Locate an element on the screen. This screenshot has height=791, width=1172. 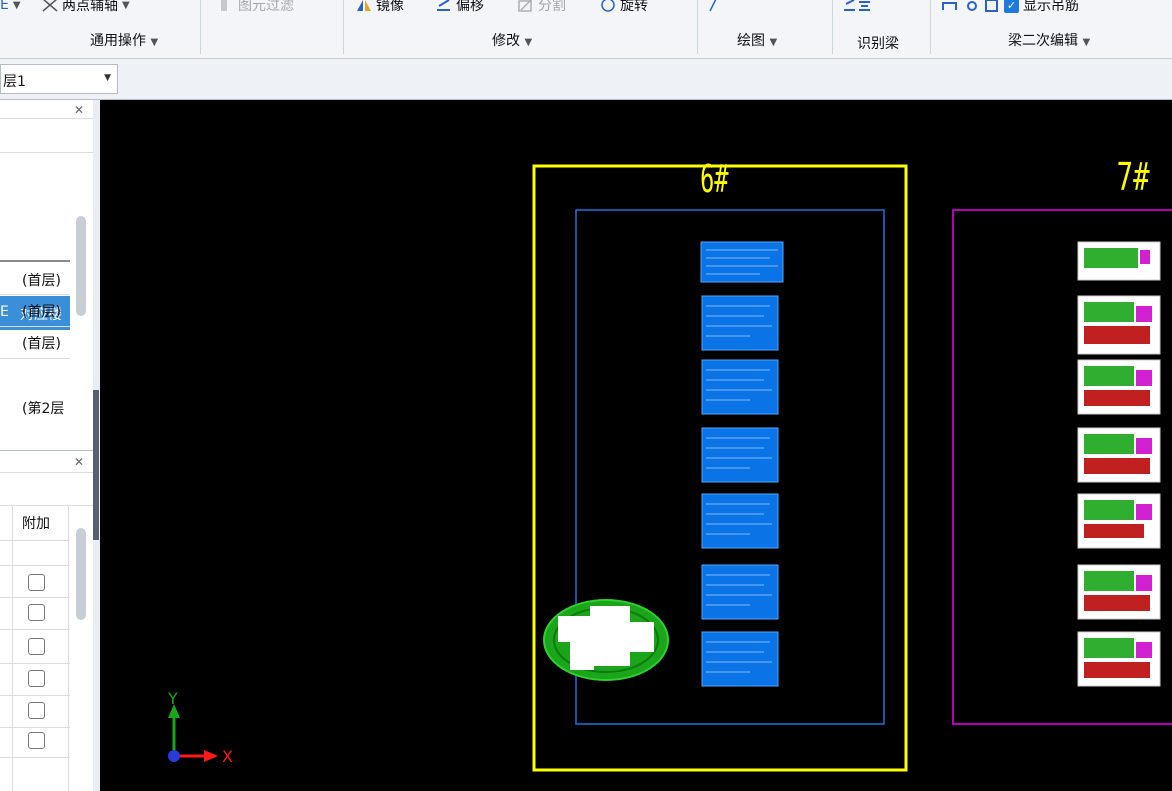
lower-panel-scrollbar is located at coordinates (81, 574).